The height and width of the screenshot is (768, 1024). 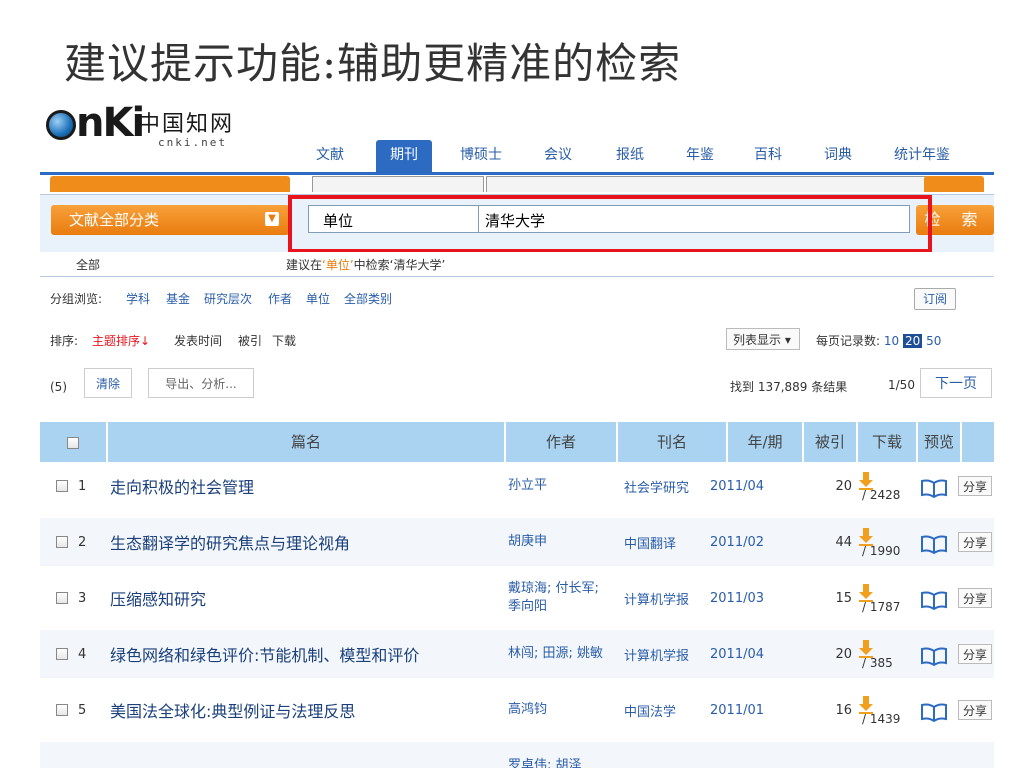 What do you see at coordinates (935, 299) in the screenshot?
I see `subscribe-button: 订阅` at bounding box center [935, 299].